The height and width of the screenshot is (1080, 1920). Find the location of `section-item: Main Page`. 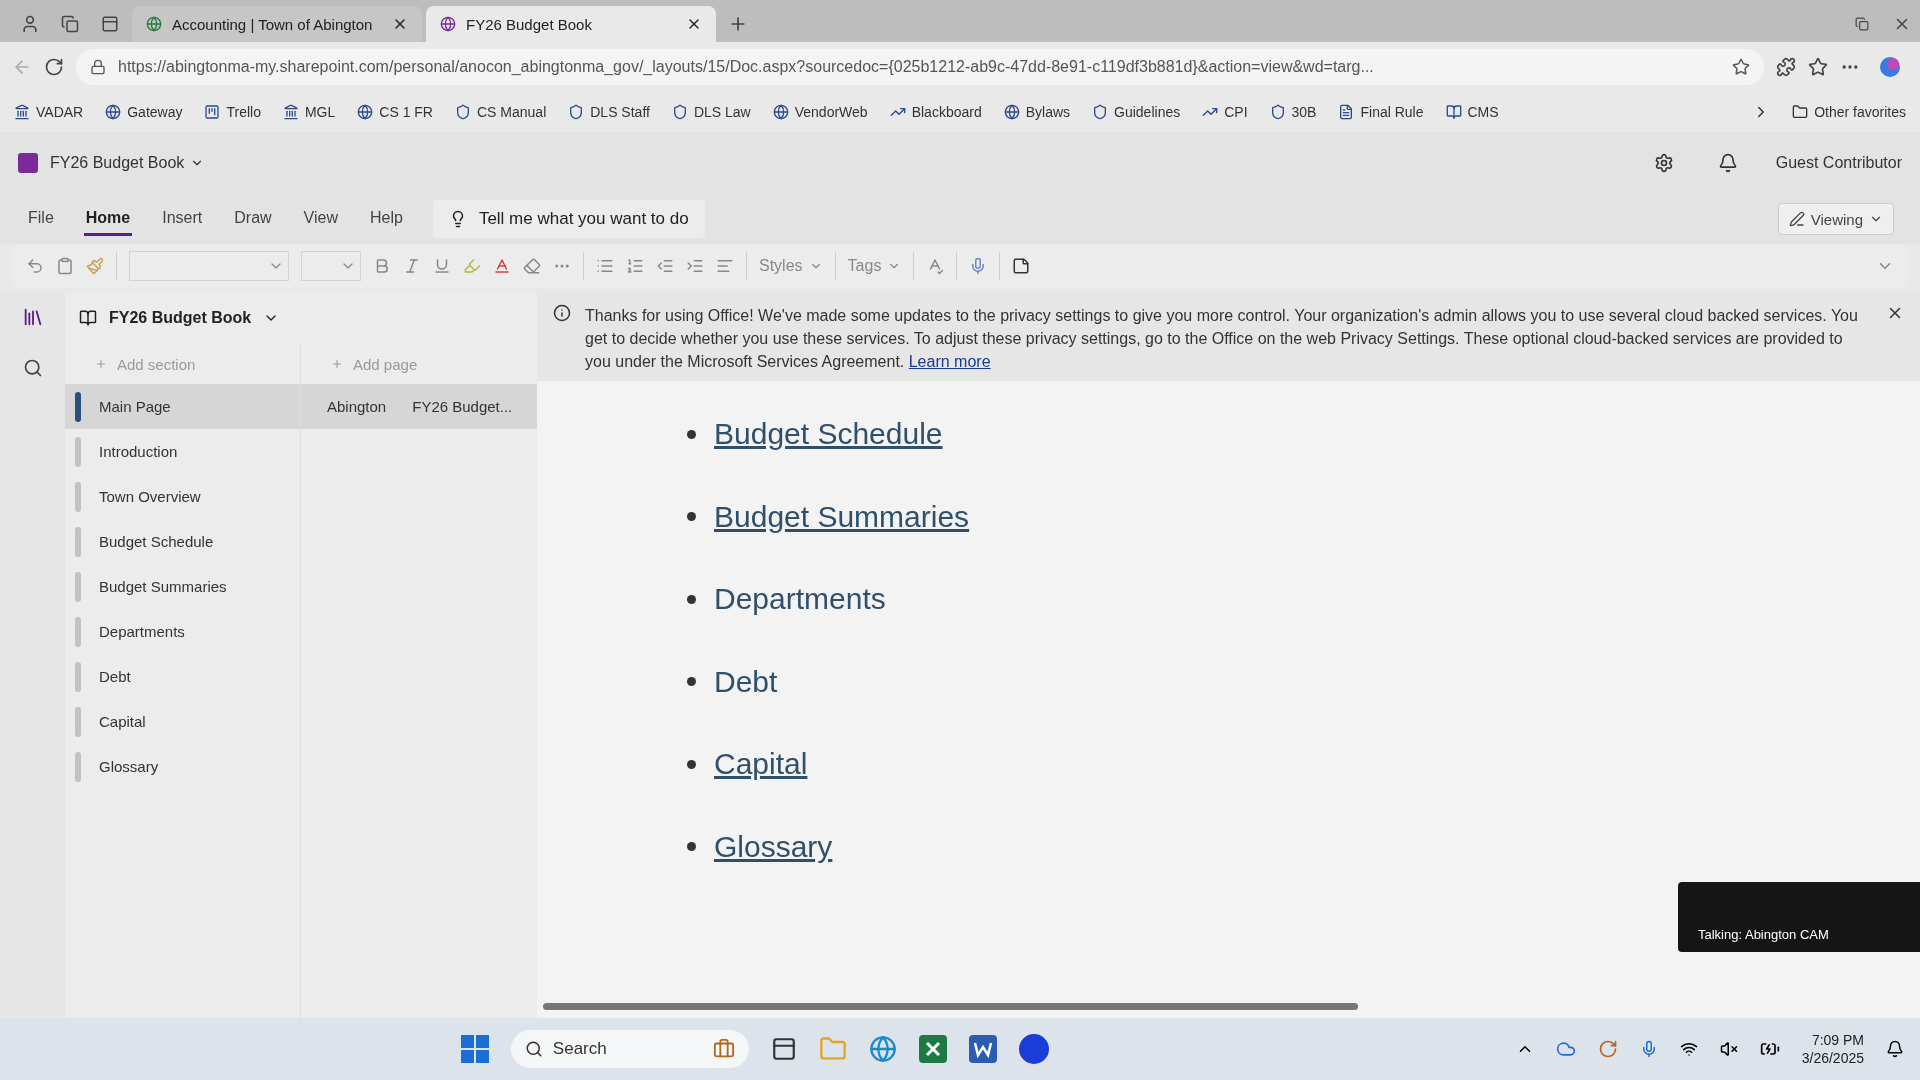

section-item: Main Page is located at coordinates (182, 406).